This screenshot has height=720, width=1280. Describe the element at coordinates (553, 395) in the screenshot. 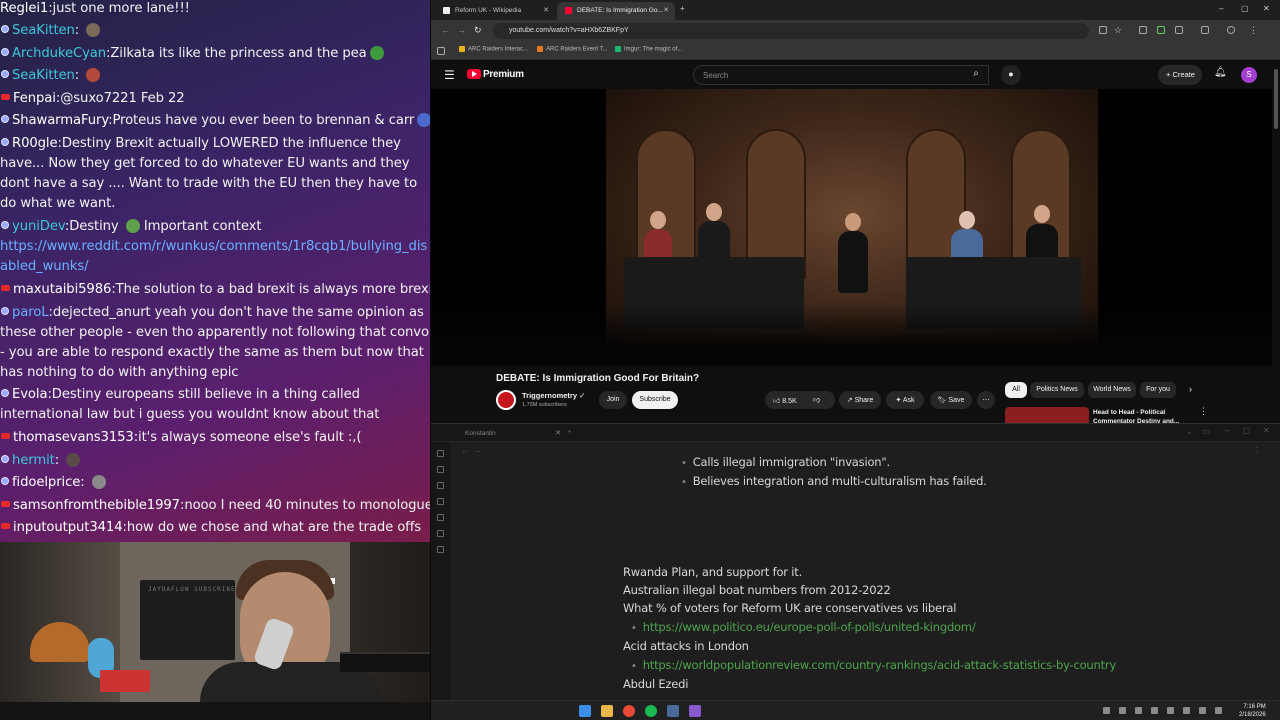

I see `channel-name: Triggernometry ✓` at that location.